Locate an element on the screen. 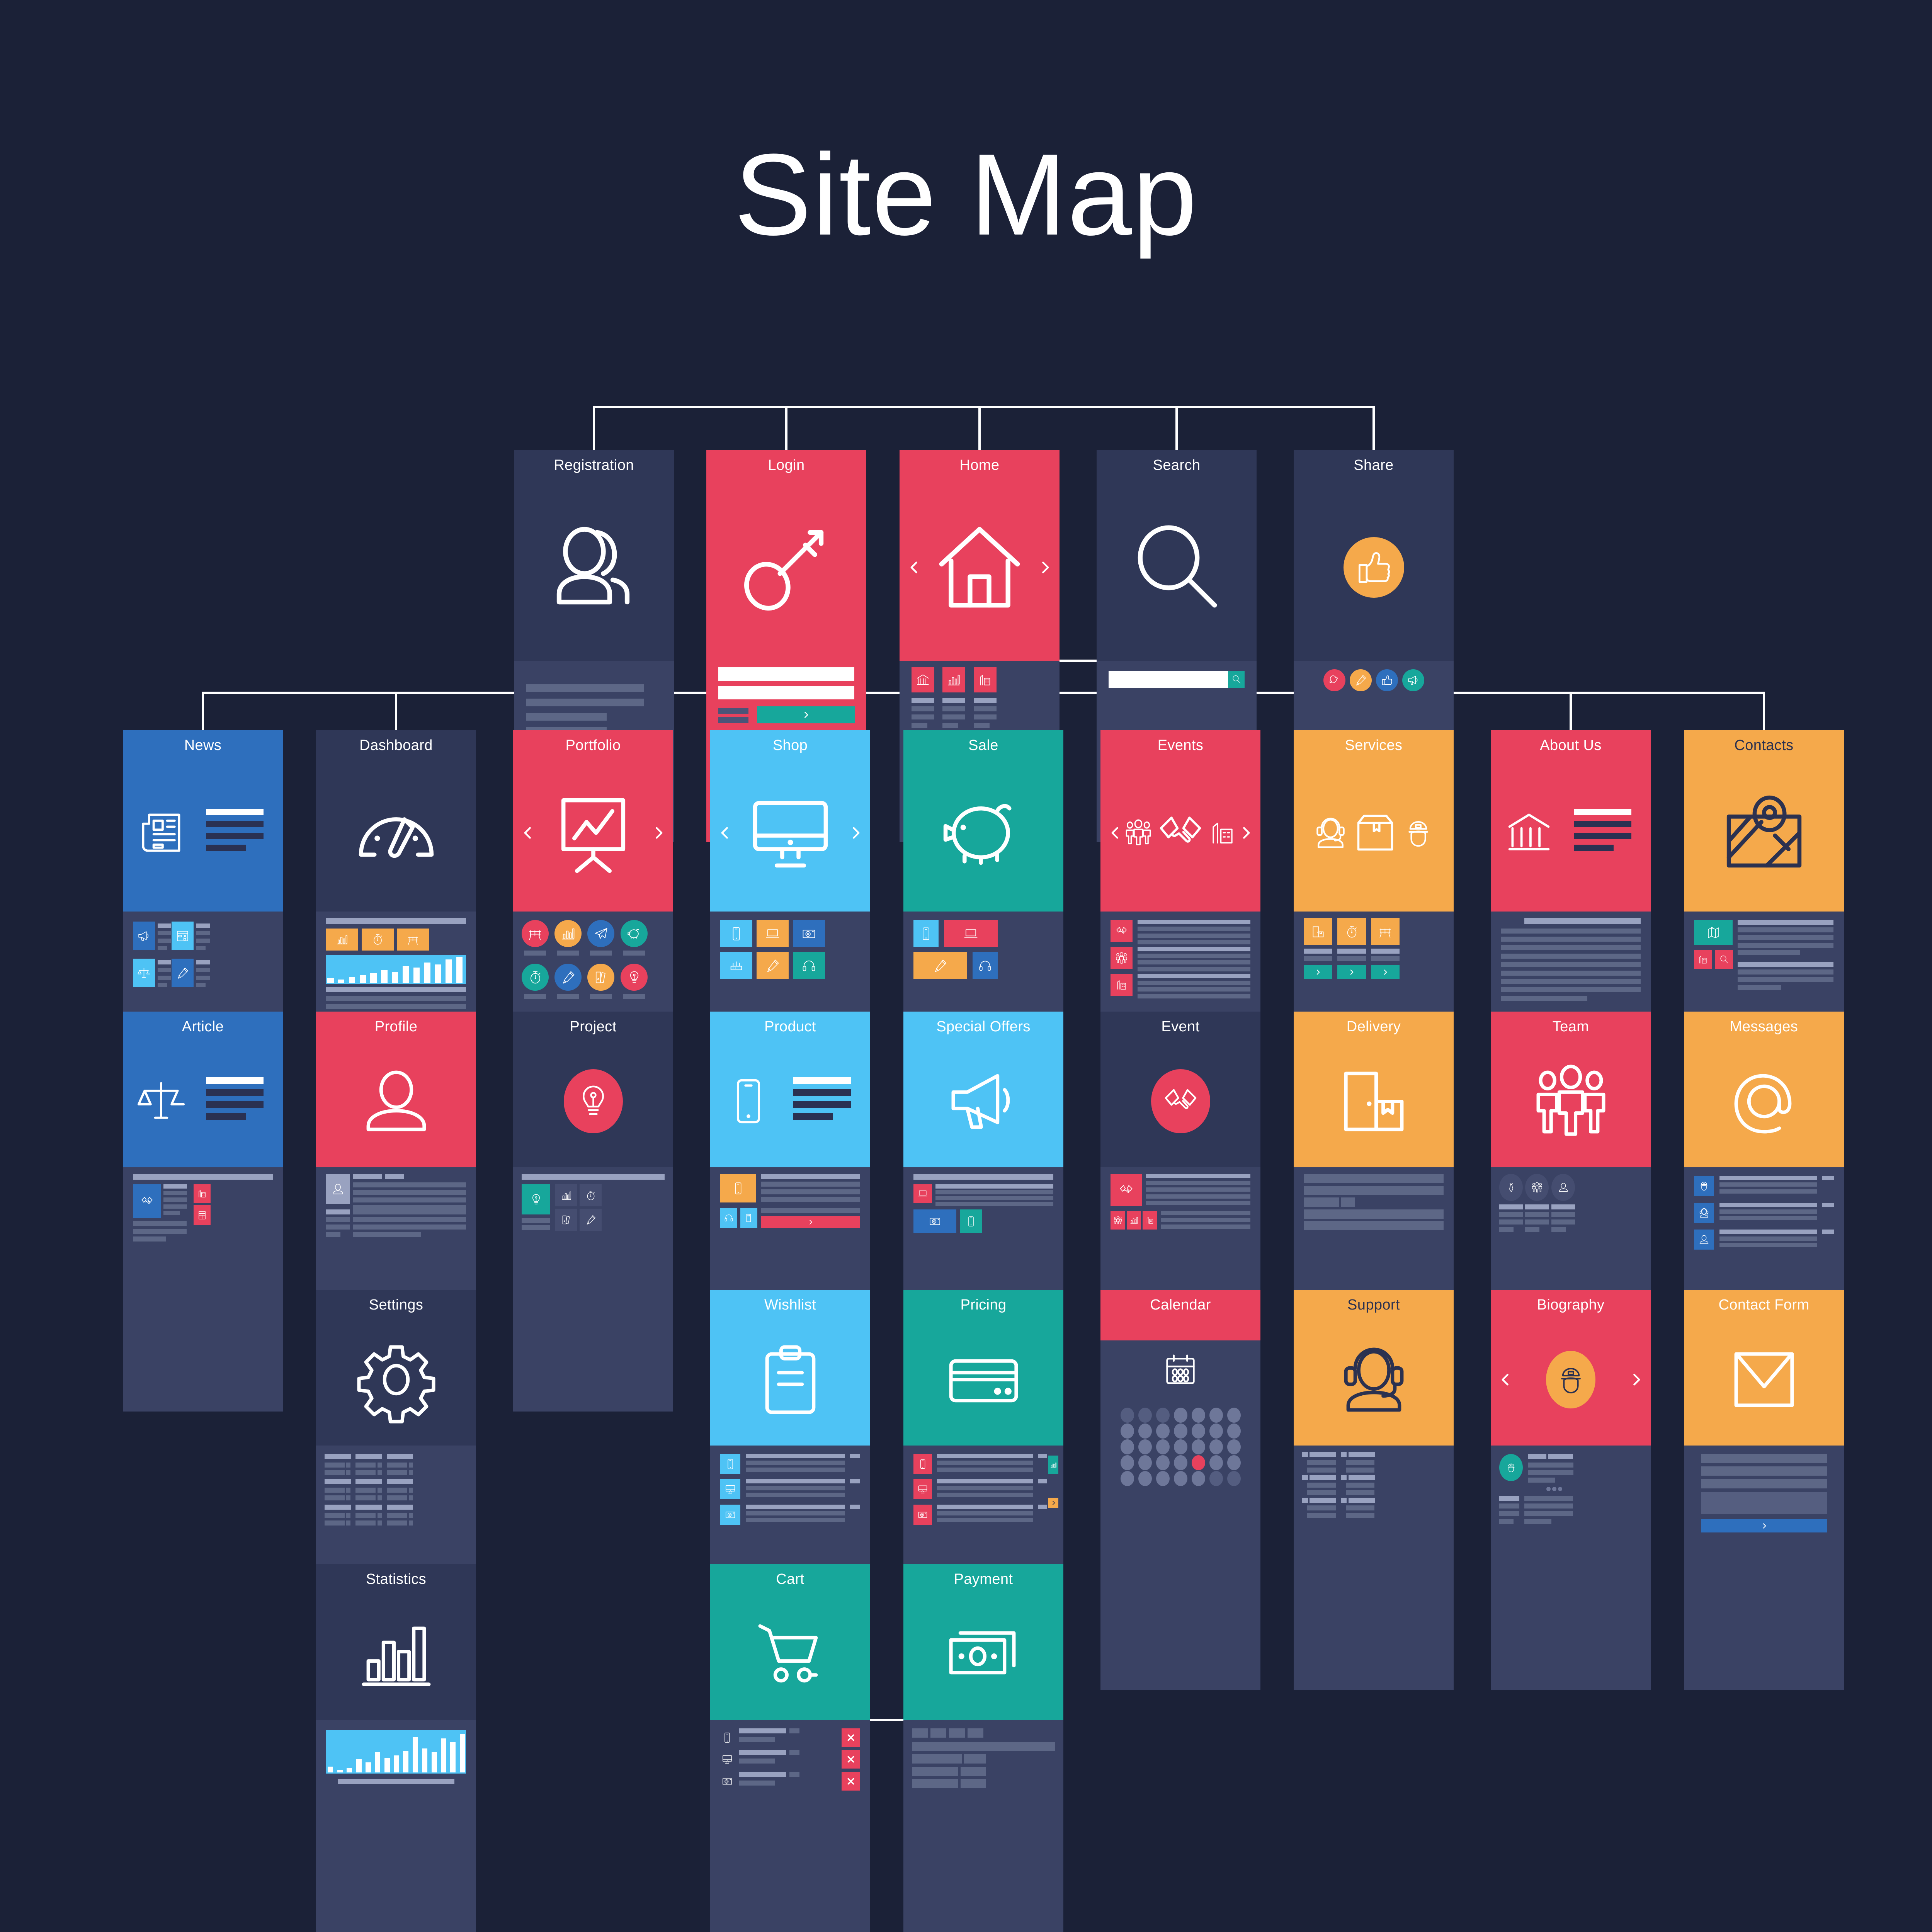 The height and width of the screenshot is (1932, 1932). tile-lightbulb-icon is located at coordinates (536, 1199).